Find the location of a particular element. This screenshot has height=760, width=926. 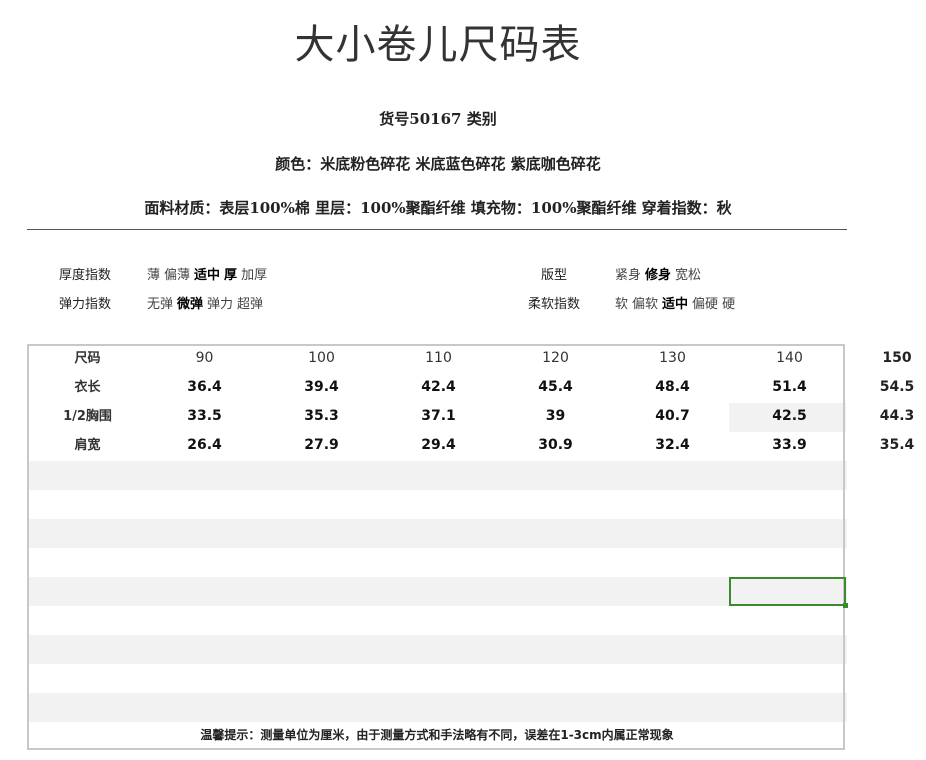

softness-options: 软偏软 适中 偏硬硬 is located at coordinates (677, 302).